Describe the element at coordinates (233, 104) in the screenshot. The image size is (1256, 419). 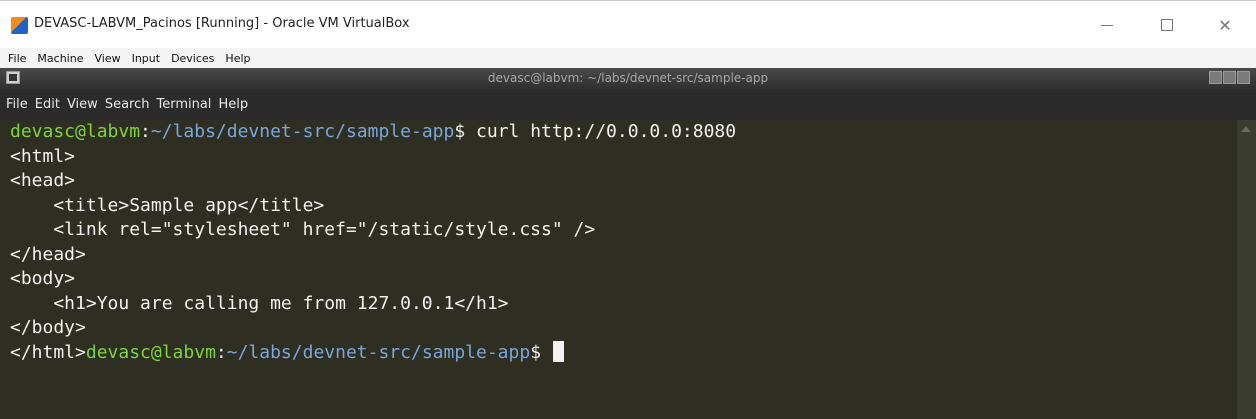
I see `terminal-menu-help: Help` at that location.